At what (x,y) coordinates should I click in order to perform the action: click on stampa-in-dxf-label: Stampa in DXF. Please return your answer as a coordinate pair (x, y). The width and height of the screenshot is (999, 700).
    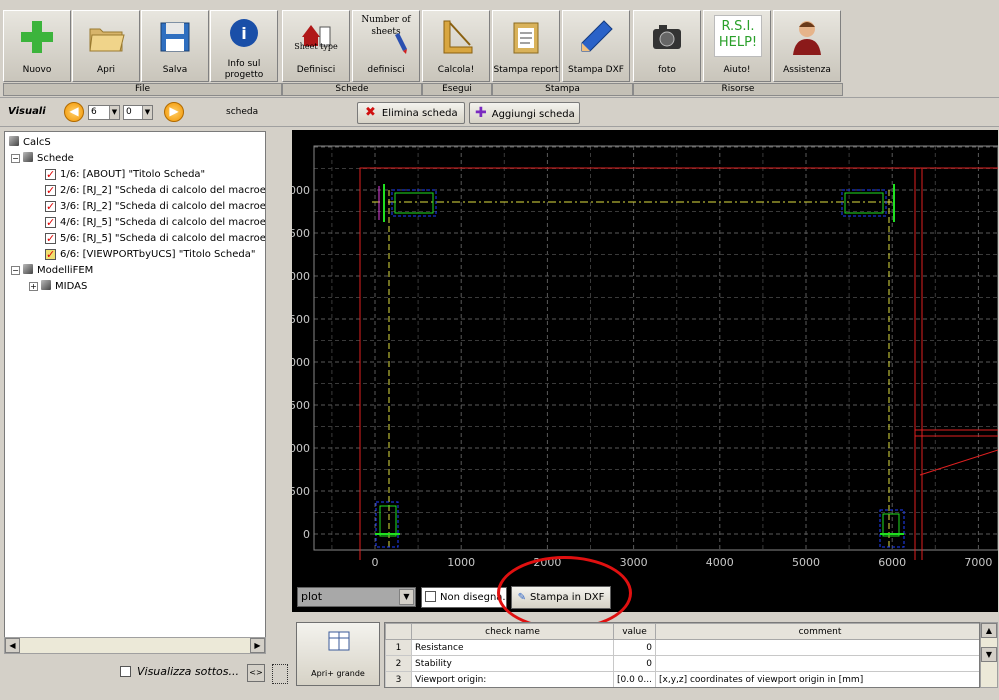
    Looking at the image, I should click on (567, 597).